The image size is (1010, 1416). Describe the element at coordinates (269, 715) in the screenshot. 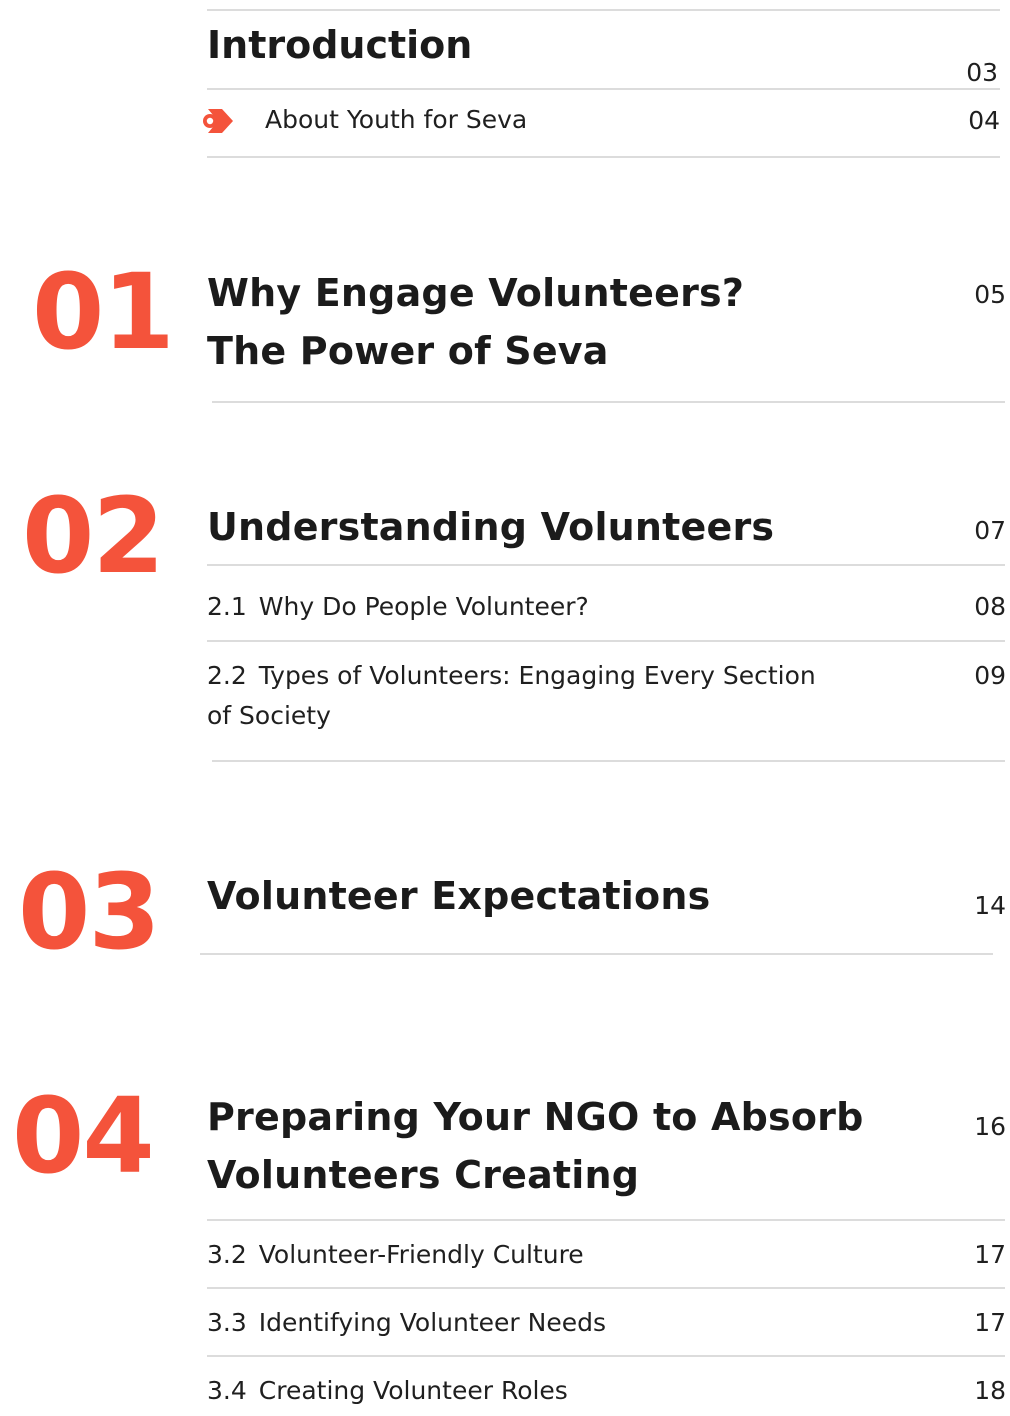

I see `toc-entry-line: of Society` at that location.